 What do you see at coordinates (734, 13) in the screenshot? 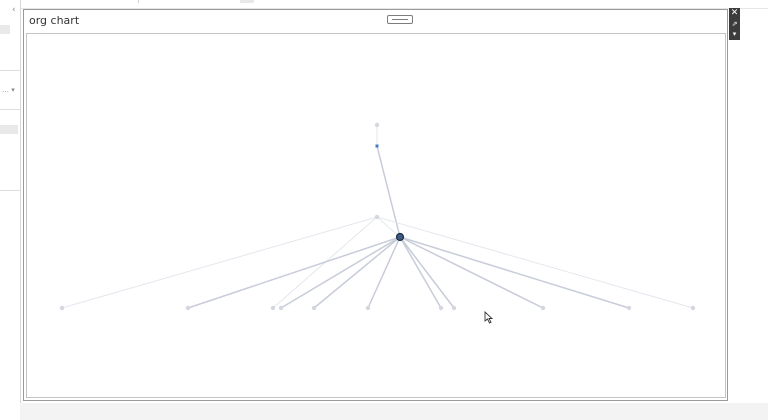
I see `close-icon: ✕` at bounding box center [734, 13].